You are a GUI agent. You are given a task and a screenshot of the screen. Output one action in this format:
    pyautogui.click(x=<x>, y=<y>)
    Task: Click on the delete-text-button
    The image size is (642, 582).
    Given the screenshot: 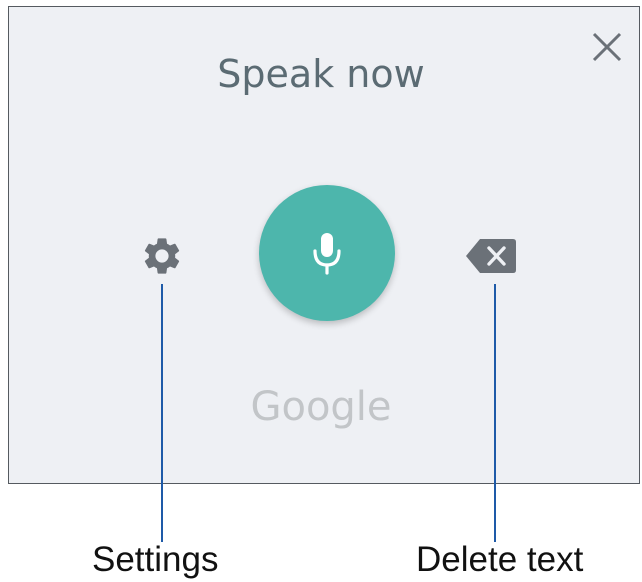 What is the action you would take?
    pyautogui.click(x=491, y=256)
    